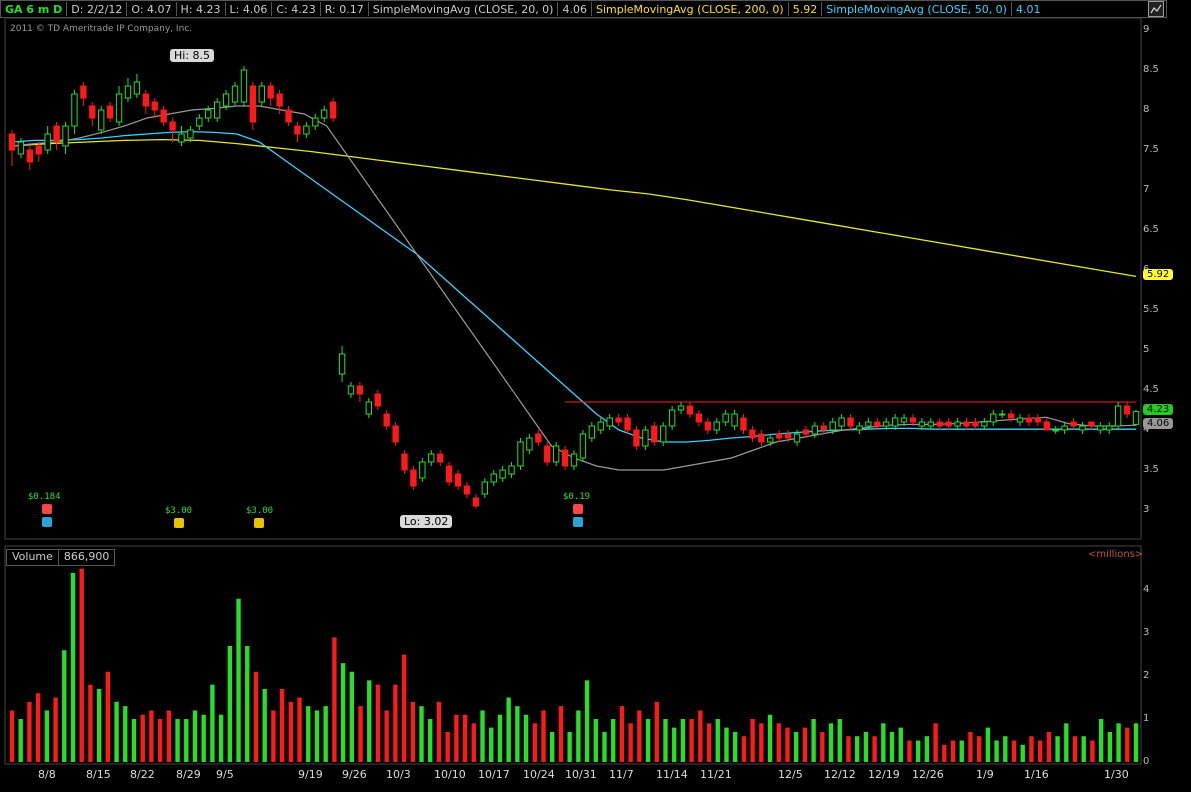 The height and width of the screenshot is (792, 1191). What do you see at coordinates (1116, 774) in the screenshot?
I see `date-tick: 1/30` at bounding box center [1116, 774].